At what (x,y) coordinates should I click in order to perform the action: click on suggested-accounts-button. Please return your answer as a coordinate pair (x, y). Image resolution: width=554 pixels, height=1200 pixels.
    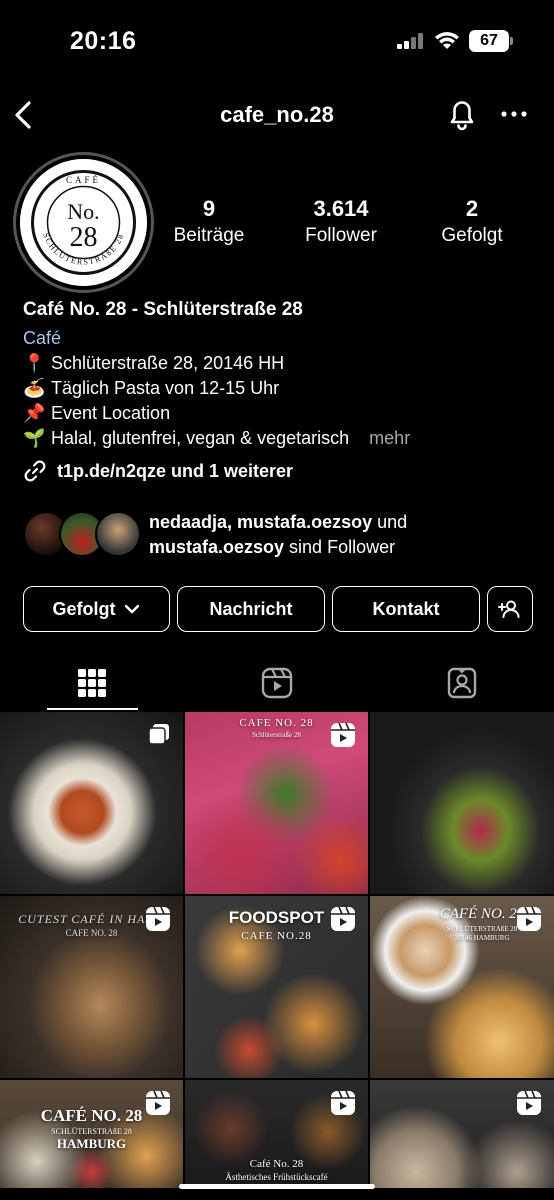
    Looking at the image, I should click on (510, 609).